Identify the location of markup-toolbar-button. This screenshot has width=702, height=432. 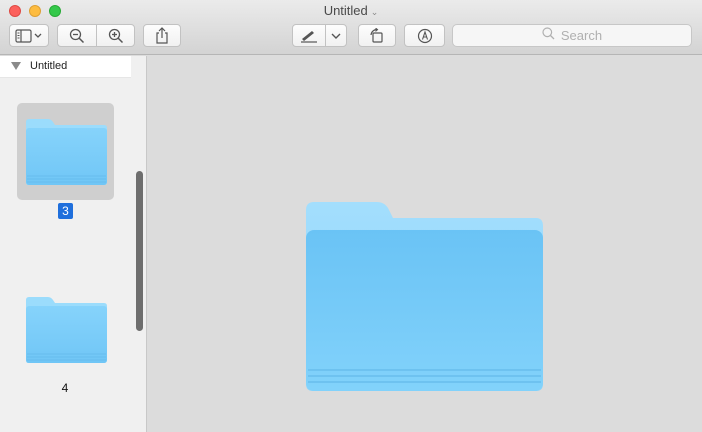
(424, 35).